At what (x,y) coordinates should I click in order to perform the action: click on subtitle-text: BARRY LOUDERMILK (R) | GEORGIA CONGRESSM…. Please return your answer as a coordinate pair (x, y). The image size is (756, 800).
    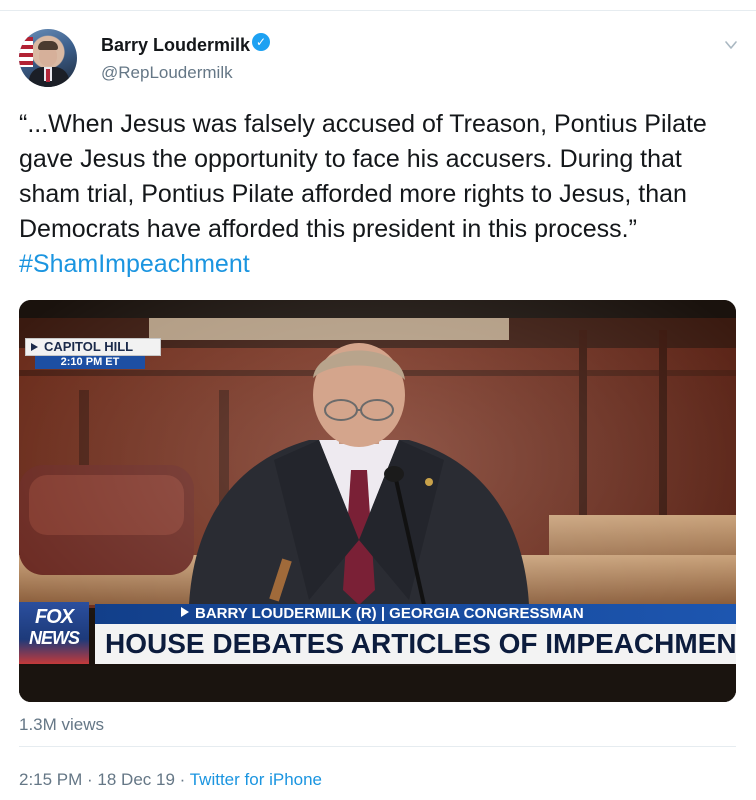
    Looking at the image, I should click on (389, 613).